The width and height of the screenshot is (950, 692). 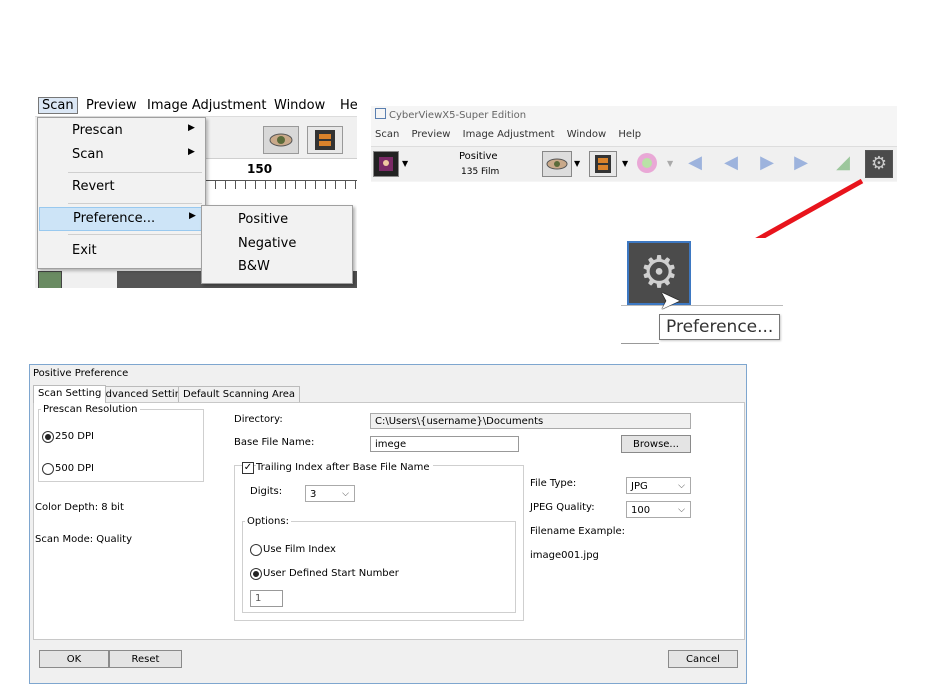 What do you see at coordinates (330, 493) in the screenshot?
I see `digits-select: 3 ⌵` at bounding box center [330, 493].